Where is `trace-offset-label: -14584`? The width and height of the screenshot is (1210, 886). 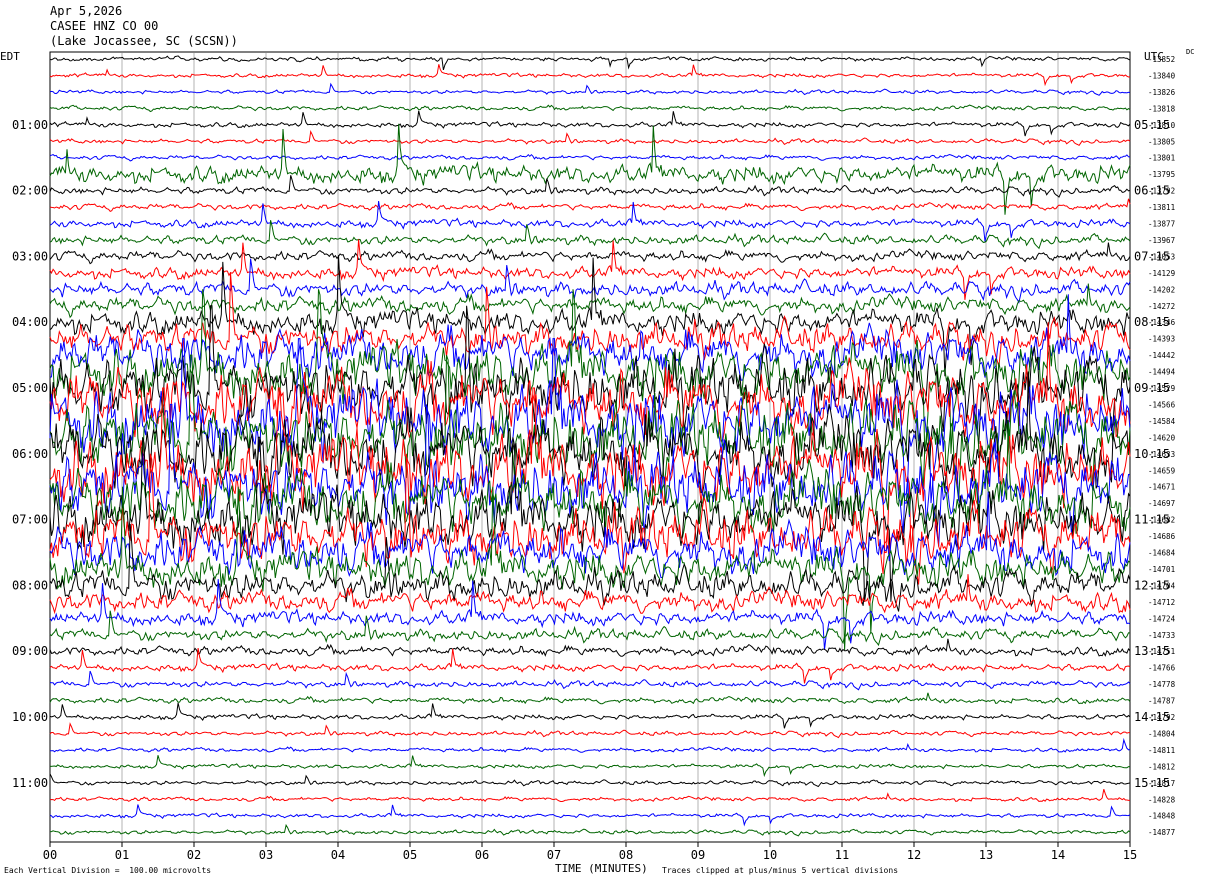
trace-offset-label: -14584 is located at coordinates (1162, 421).